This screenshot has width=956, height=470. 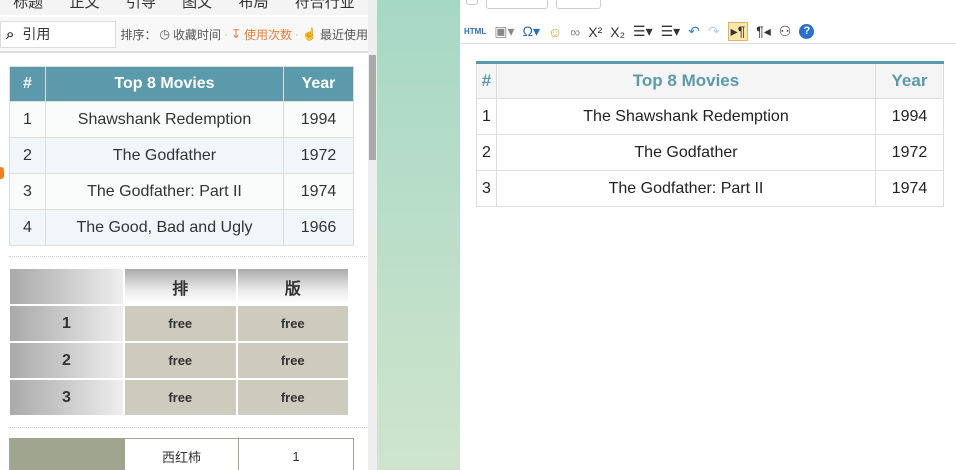 What do you see at coordinates (164, 119) in the screenshot?
I see `cell: Shawshank Redemption` at bounding box center [164, 119].